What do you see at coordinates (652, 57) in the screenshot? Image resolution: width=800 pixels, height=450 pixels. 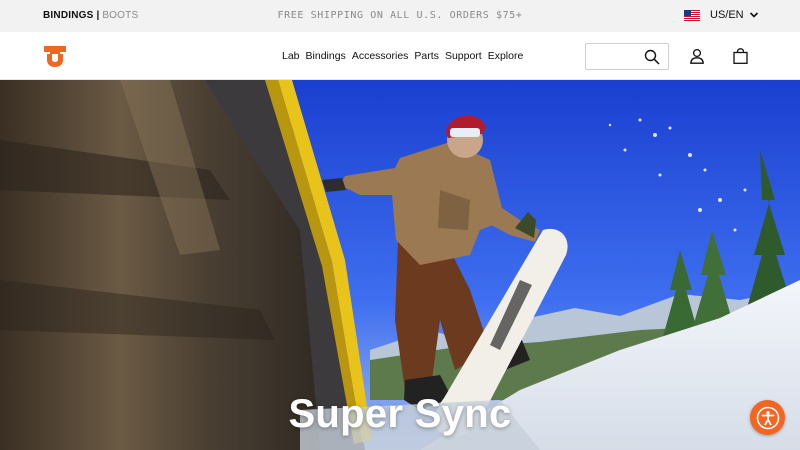 I see `search-icon` at bounding box center [652, 57].